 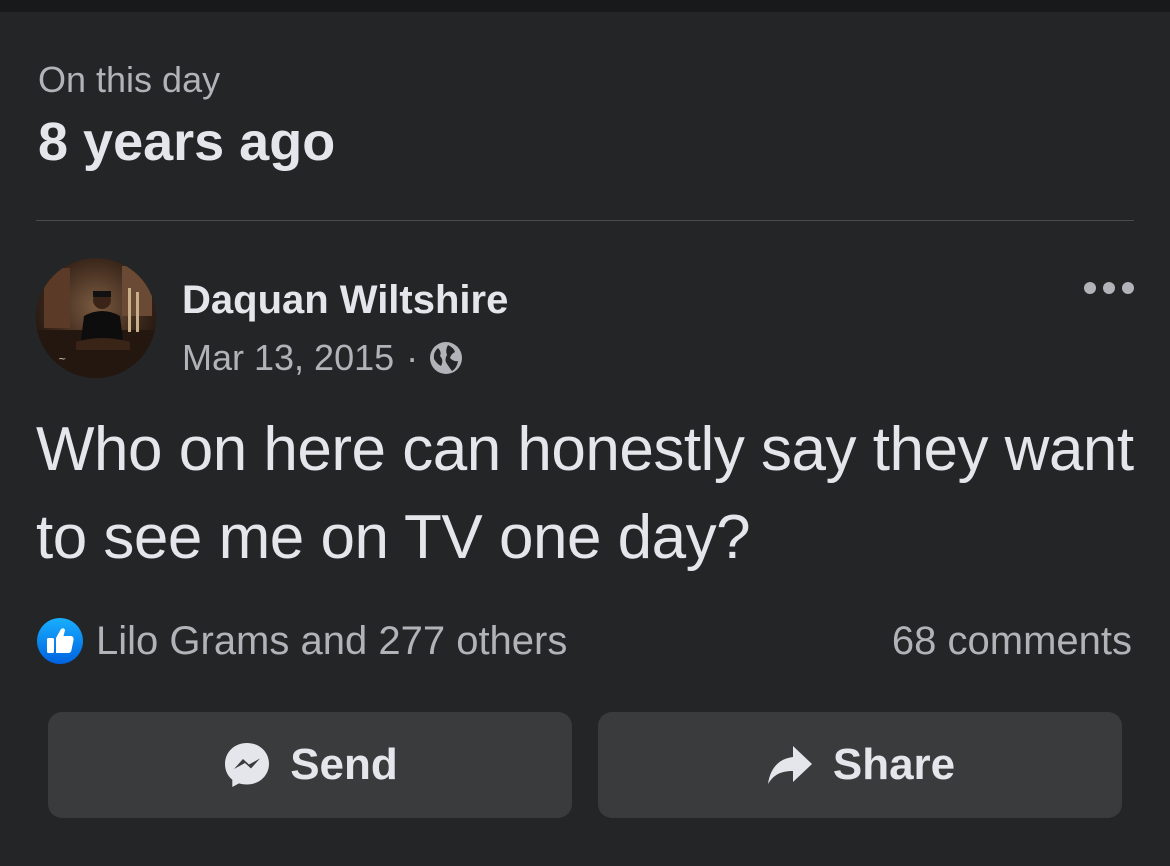 I want to click on divider, so click(x=585, y=220).